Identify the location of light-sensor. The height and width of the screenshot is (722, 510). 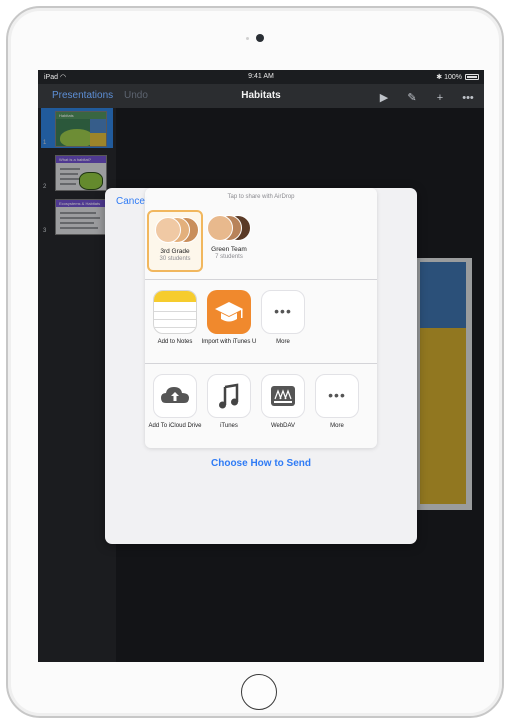
(247, 38).